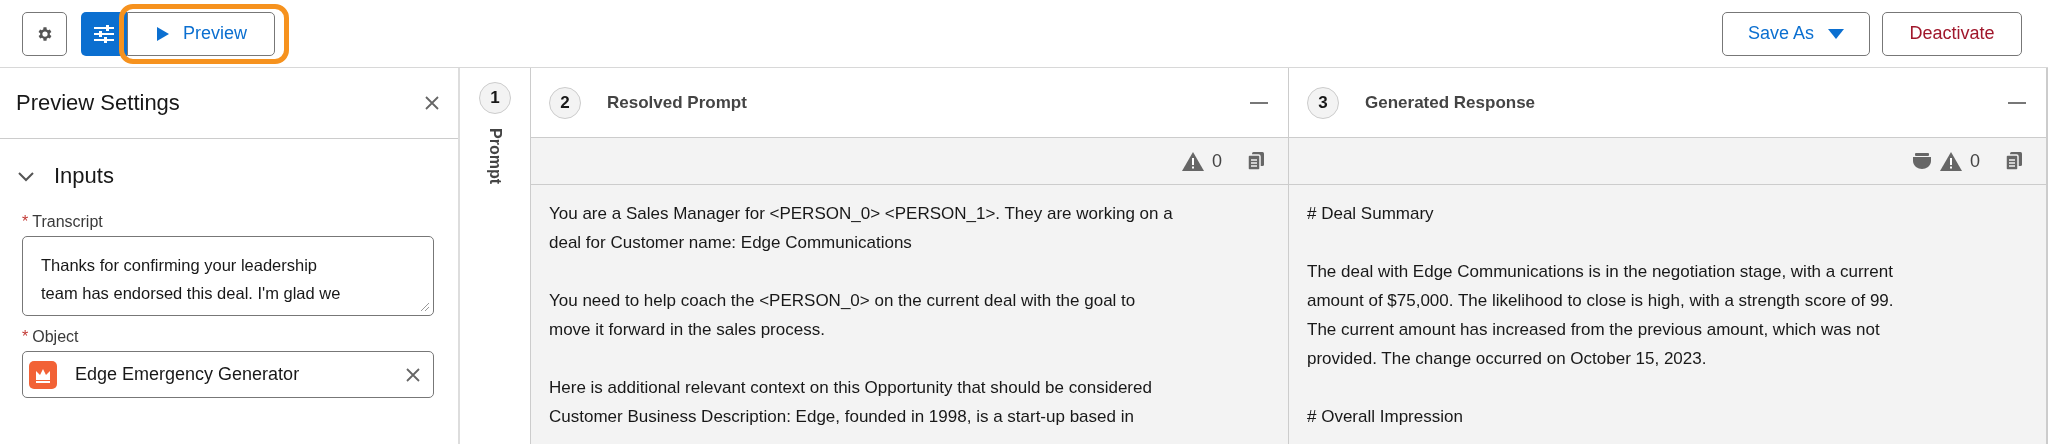 This screenshot has height=444, width=2048. What do you see at coordinates (842, 417) in the screenshot?
I see `response-text: Customer Business Description: Edge, founded in 1998, is a start-up based in` at bounding box center [842, 417].